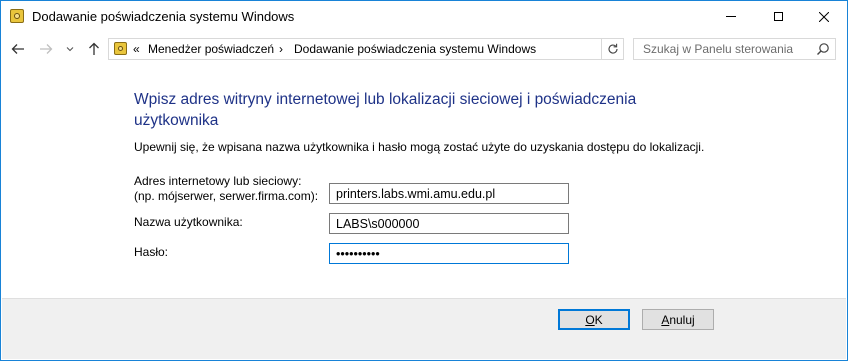 This screenshot has height=361, width=848. I want to click on minimize-button, so click(731, 16).